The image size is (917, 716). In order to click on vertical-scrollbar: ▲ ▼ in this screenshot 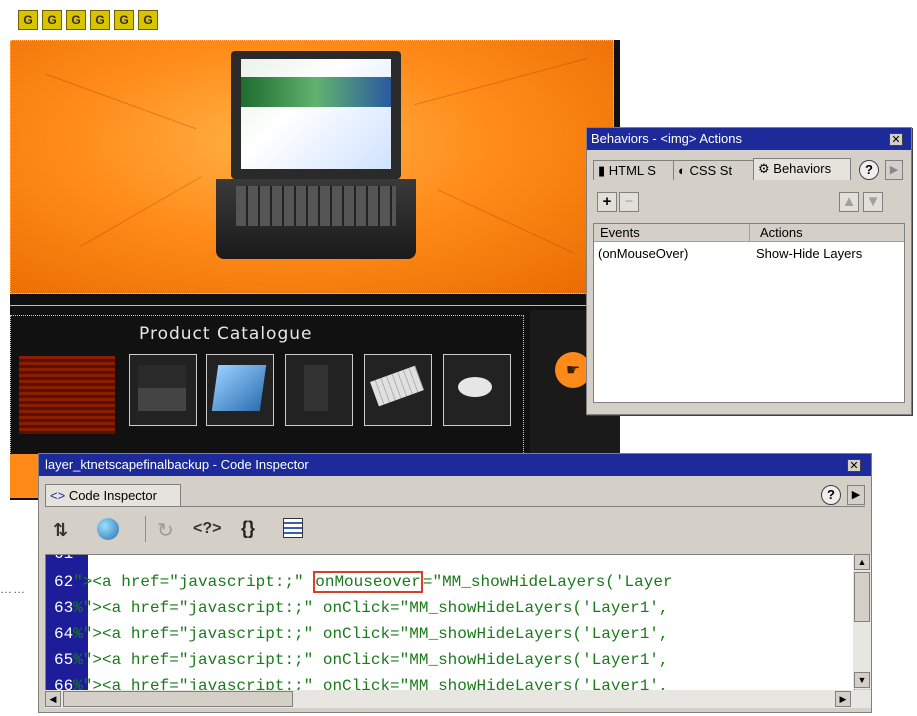, I will do `click(862, 621)`.